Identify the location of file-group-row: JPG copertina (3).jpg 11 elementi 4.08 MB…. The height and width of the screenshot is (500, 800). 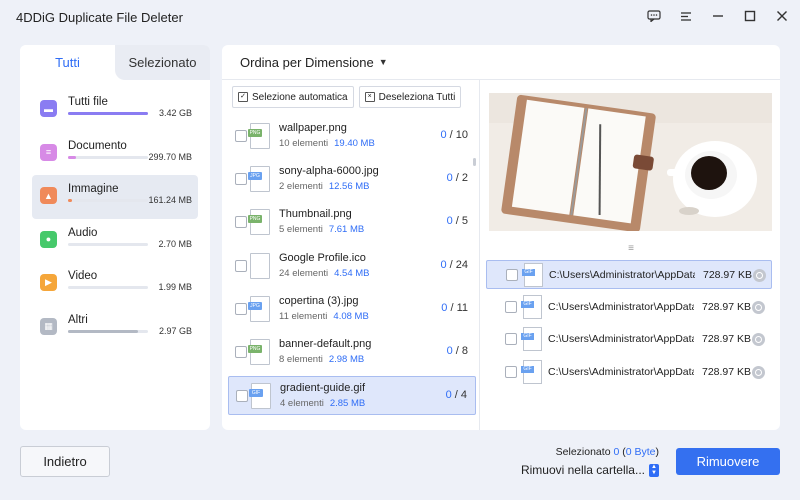
(352, 309).